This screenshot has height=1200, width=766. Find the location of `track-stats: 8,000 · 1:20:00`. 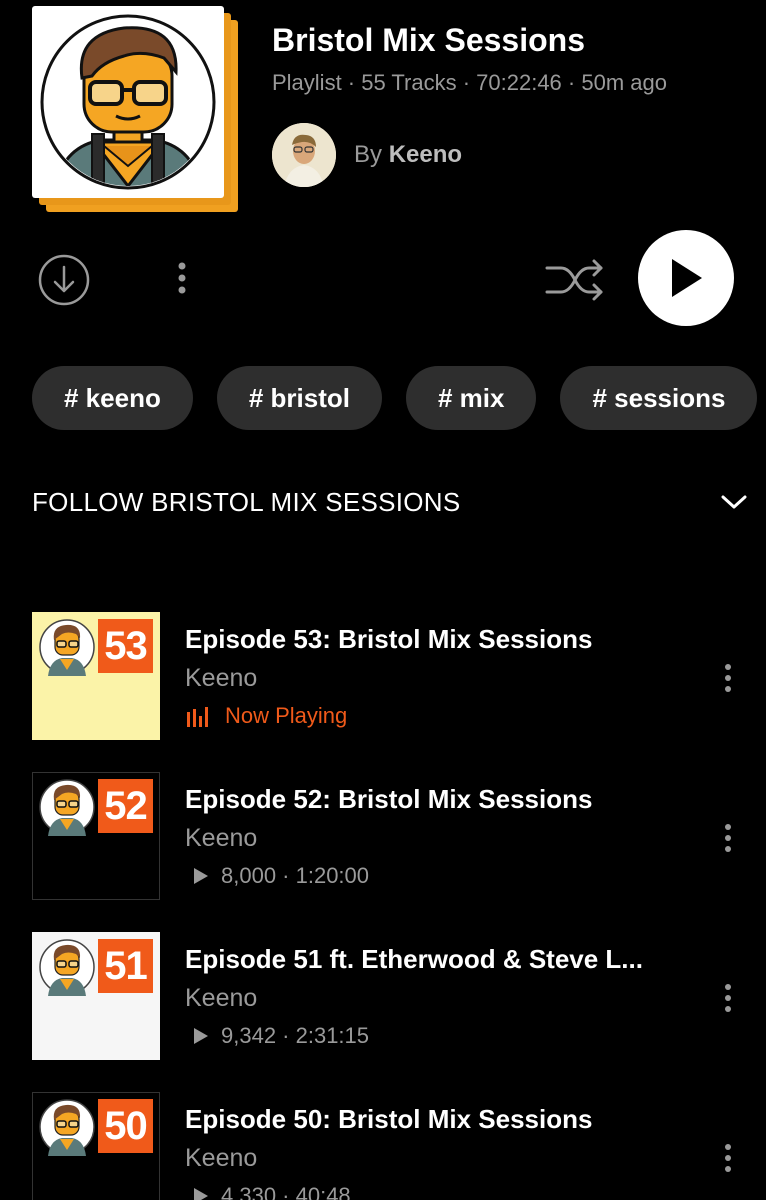

track-stats: 8,000 · 1:20:00 is located at coordinates (277, 876).